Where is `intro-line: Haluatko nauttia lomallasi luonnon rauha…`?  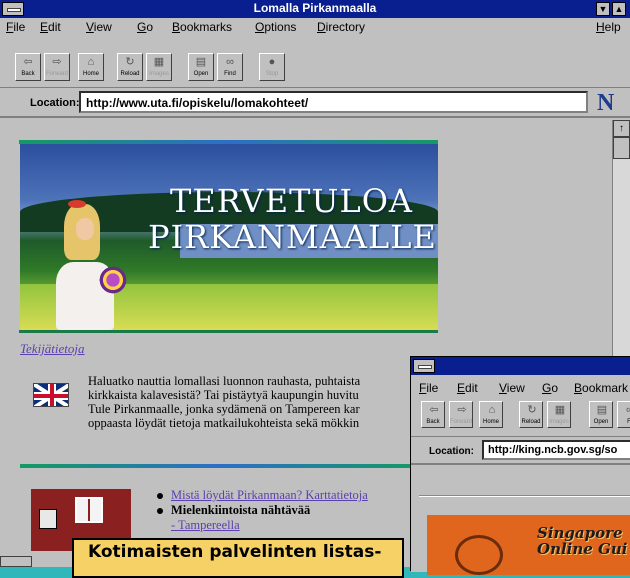
intro-line: Haluatko nauttia lomallasi luonnon rauha… is located at coordinates (224, 381).